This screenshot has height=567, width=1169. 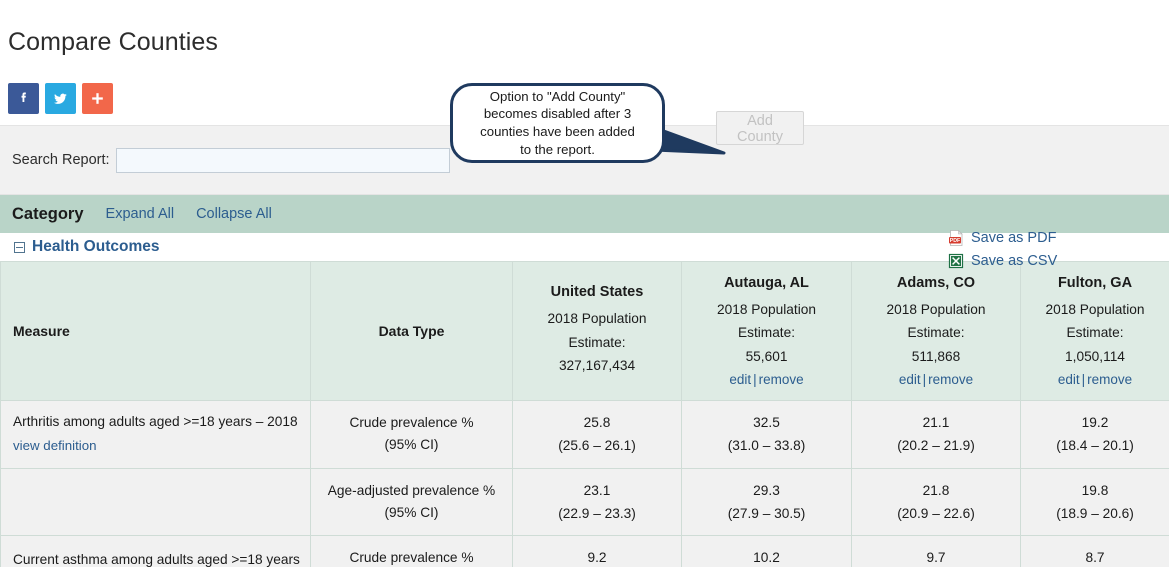 I want to click on export-links: PDF Save as PDF Save as CSV, so click(x=1002, y=249).